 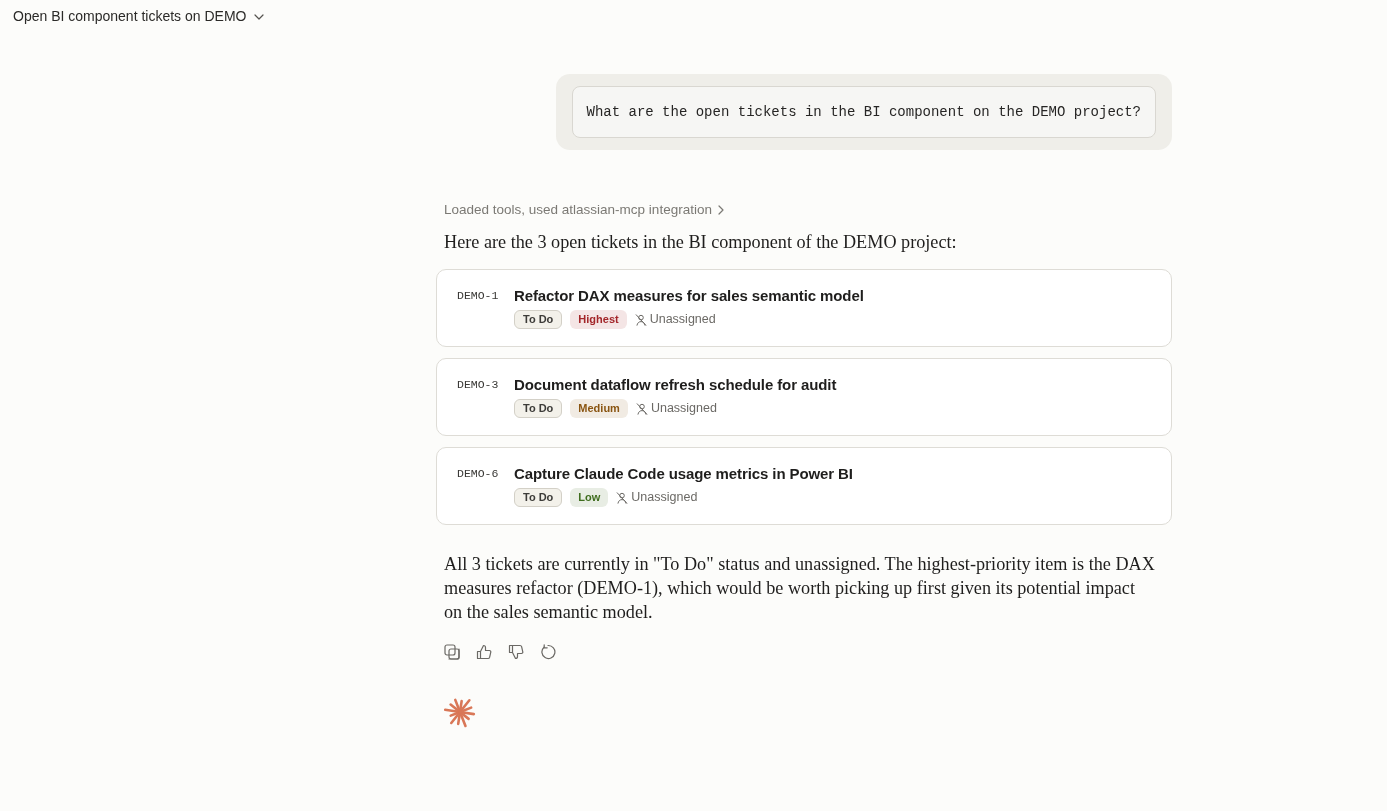 I want to click on response-intro-text: Here are the 3 open tickets in the BI component of the DEMO project:, so click(x=701, y=242).